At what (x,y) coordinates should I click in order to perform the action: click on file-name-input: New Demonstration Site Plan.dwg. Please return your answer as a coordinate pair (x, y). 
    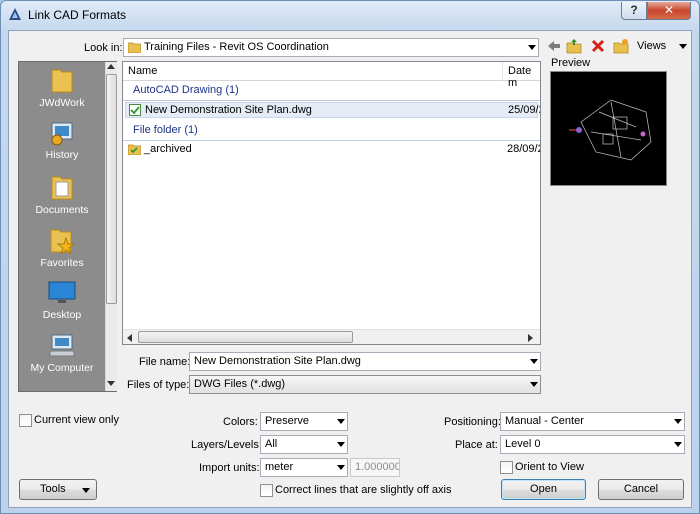
    Looking at the image, I should click on (365, 361).